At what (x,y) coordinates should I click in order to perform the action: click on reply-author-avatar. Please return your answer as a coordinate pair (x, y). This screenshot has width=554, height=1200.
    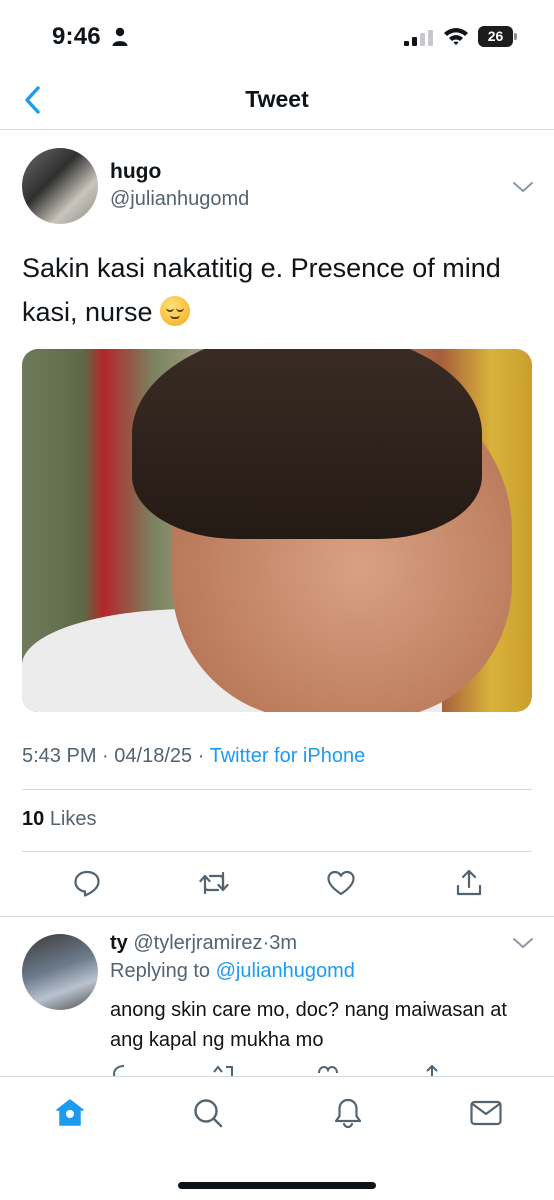
    Looking at the image, I should click on (60, 972).